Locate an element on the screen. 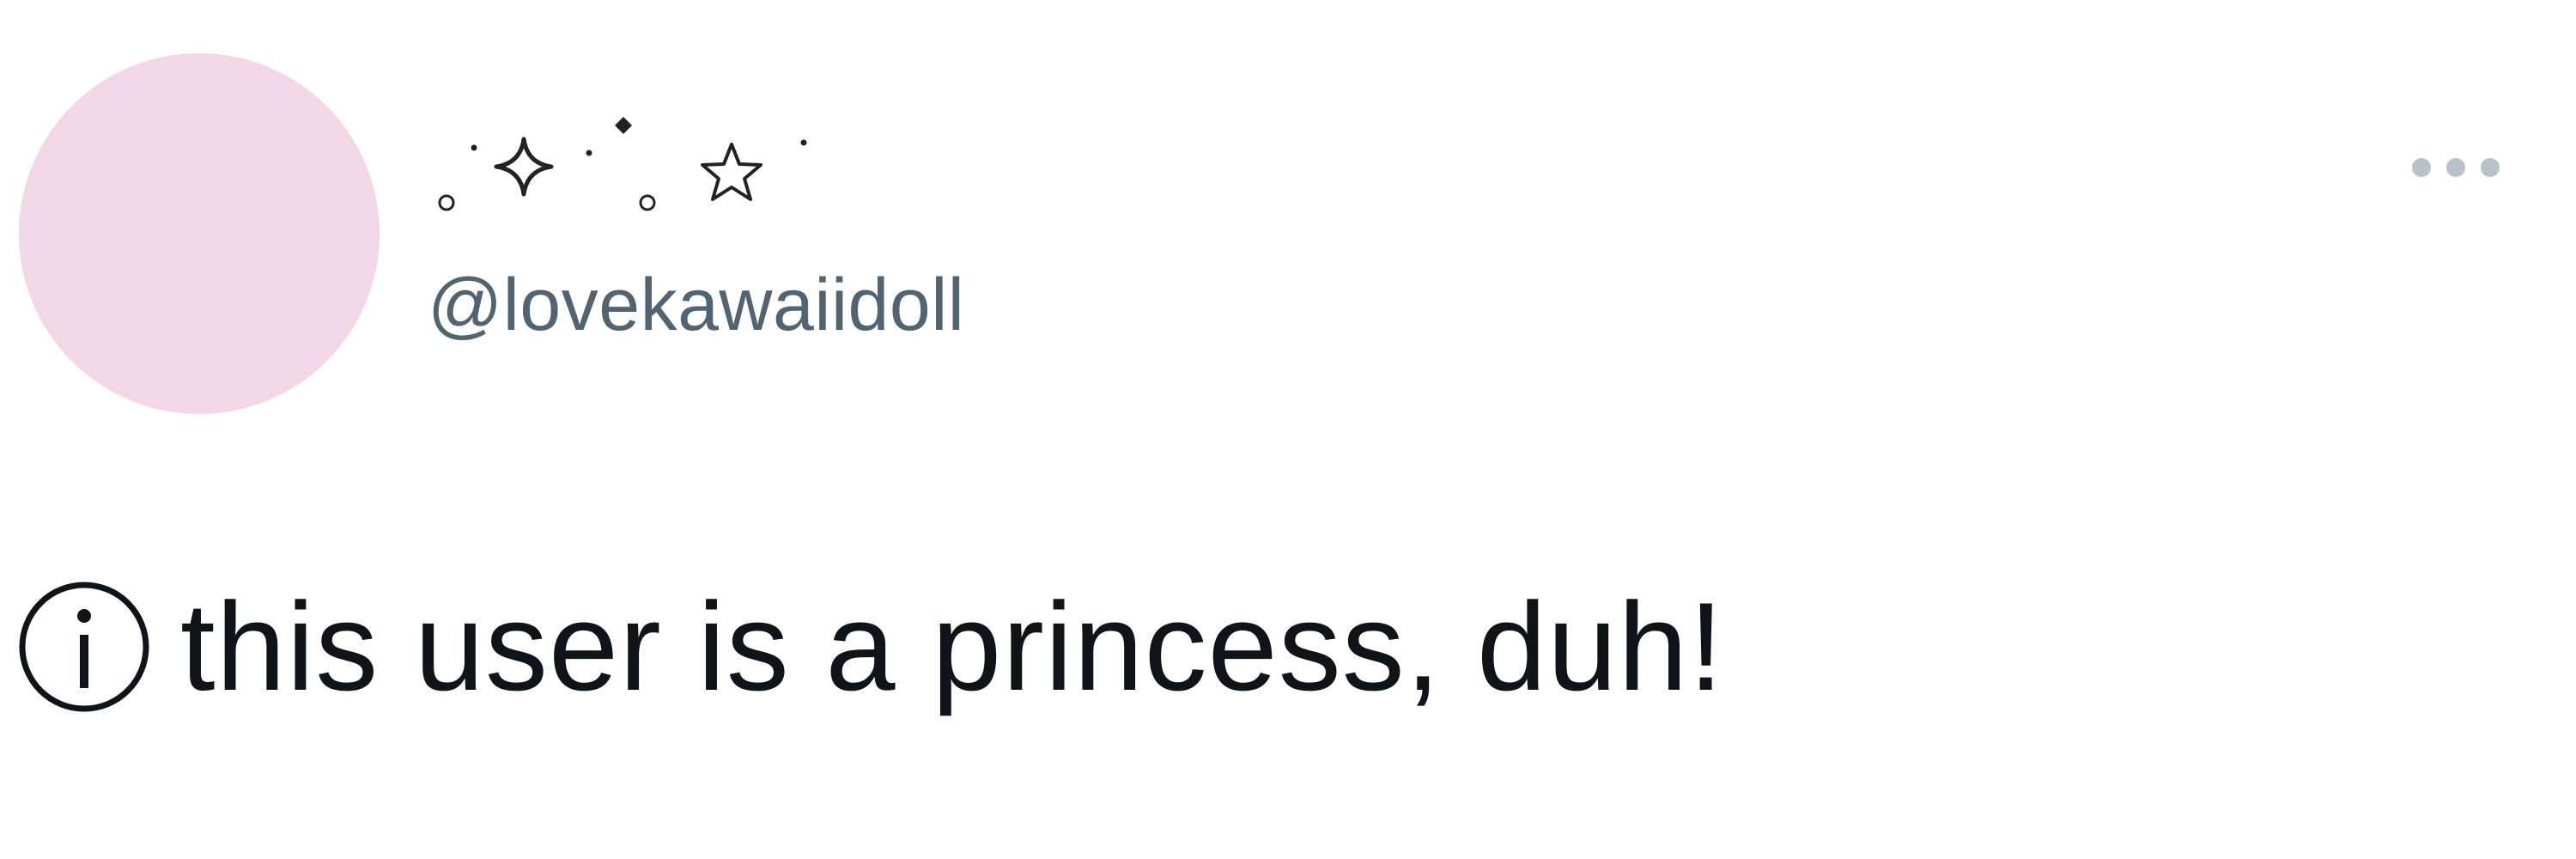  more-options-icon is located at coordinates (2456, 167).